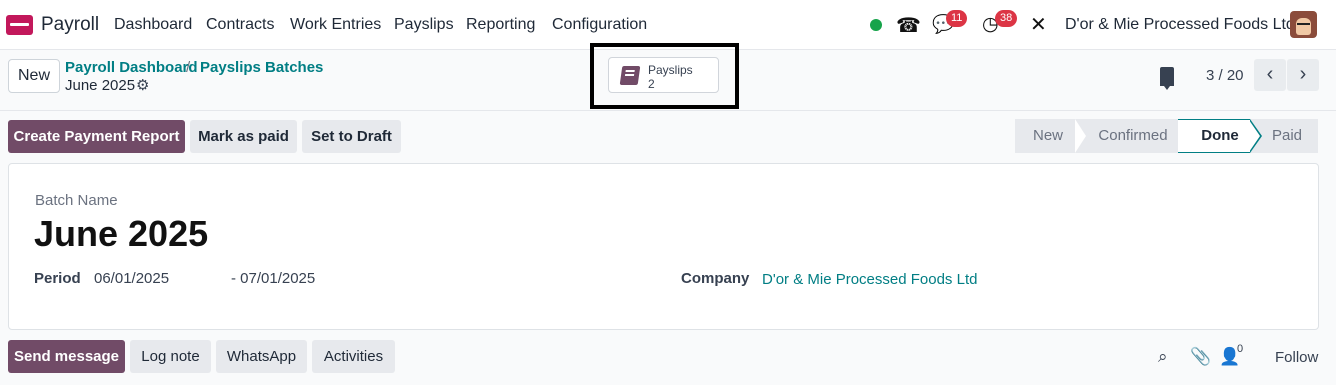 The width and height of the screenshot is (1336, 385). What do you see at coordinates (1303, 24) in the screenshot?
I see `user-avatar` at bounding box center [1303, 24].